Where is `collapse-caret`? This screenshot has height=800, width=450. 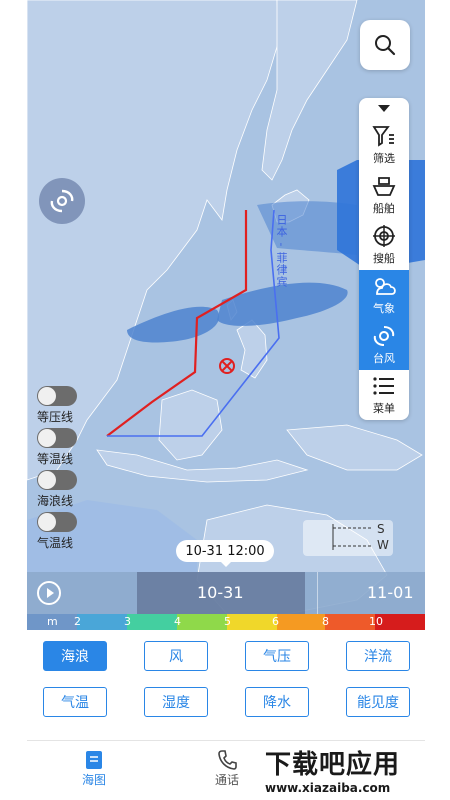 collapse-caret is located at coordinates (384, 109).